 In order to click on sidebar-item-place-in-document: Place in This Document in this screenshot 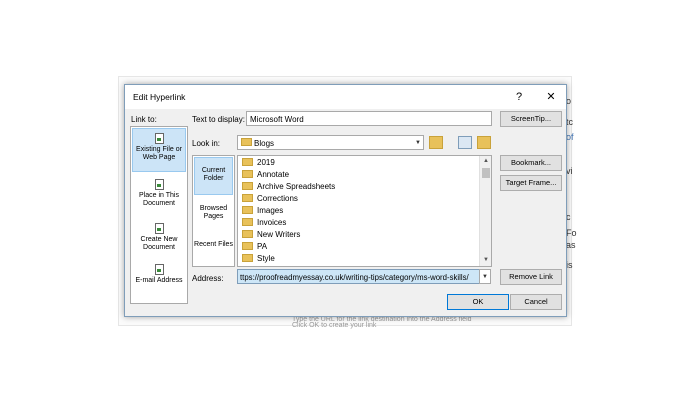, I will do `click(159, 197)`.